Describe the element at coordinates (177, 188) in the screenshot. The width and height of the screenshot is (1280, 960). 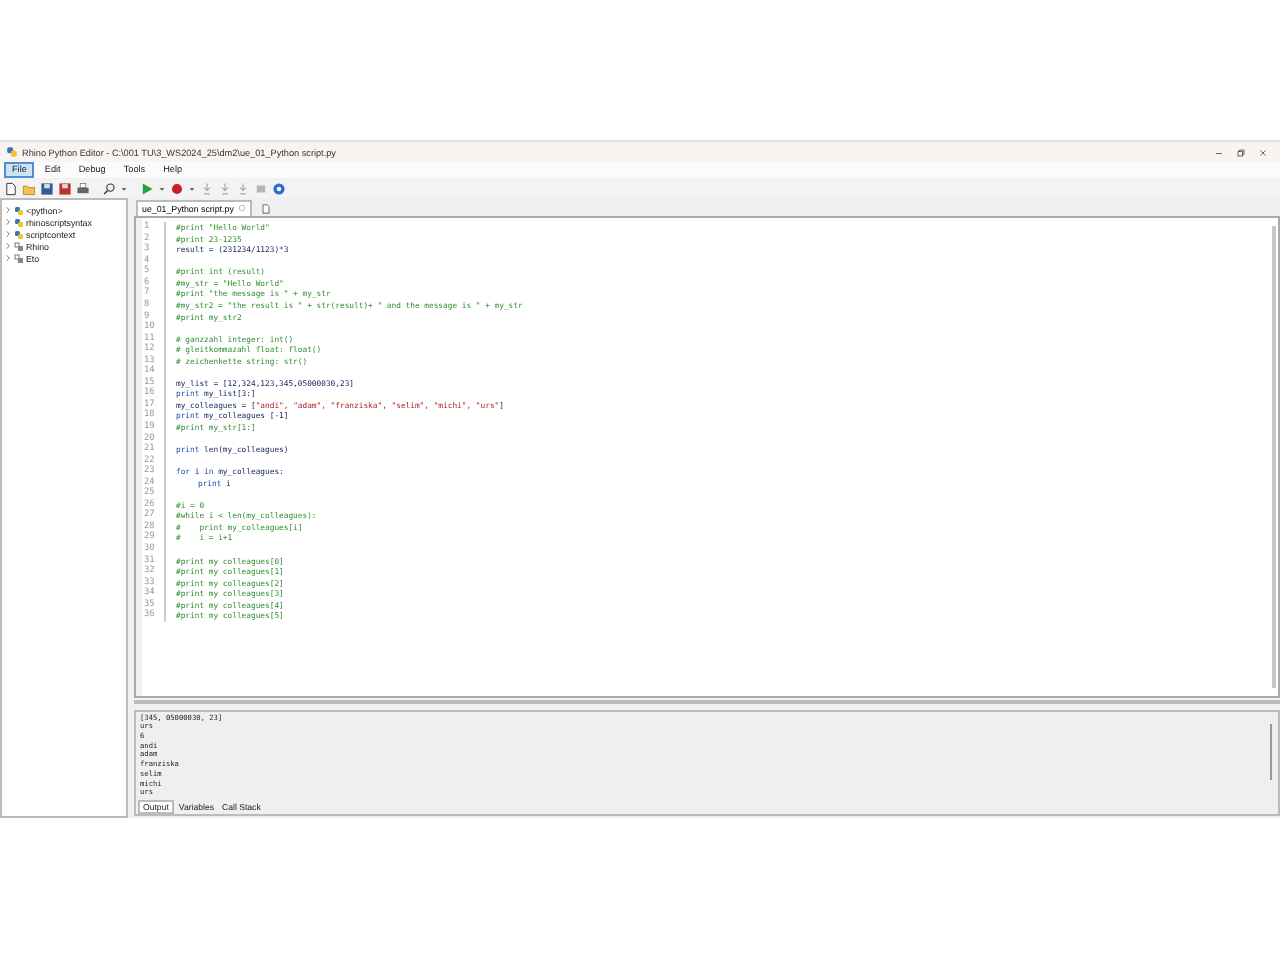
I see `circle-icon` at that location.